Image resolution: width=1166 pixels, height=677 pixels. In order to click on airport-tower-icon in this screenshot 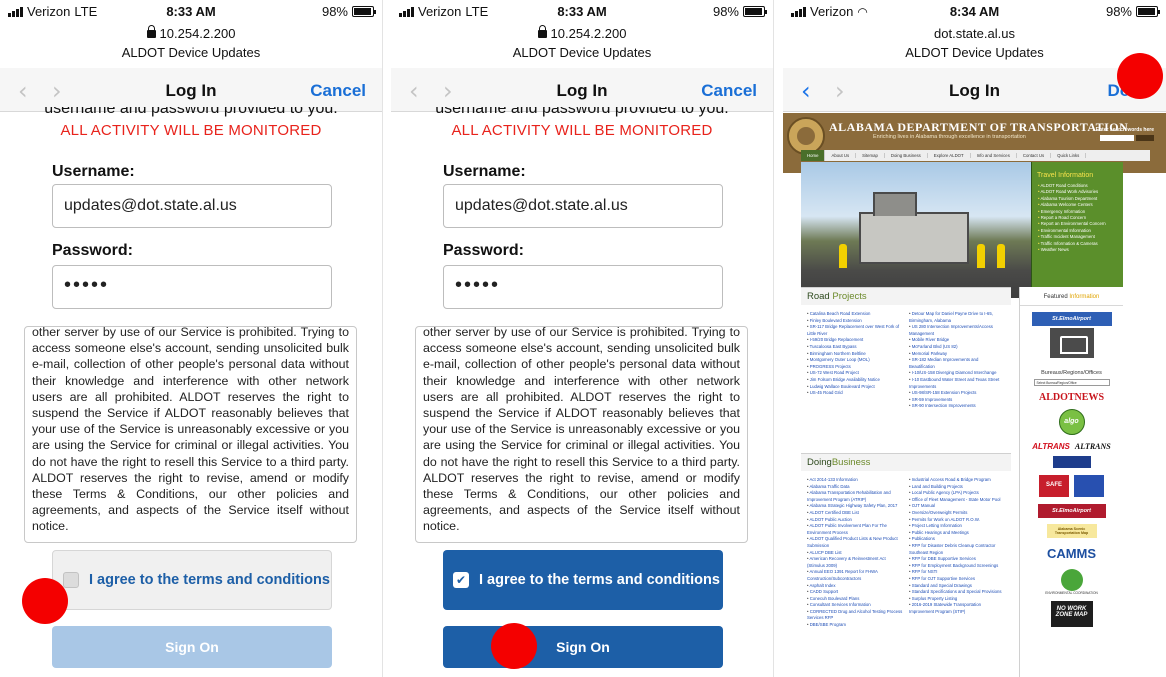, I will do `click(1071, 343)`.